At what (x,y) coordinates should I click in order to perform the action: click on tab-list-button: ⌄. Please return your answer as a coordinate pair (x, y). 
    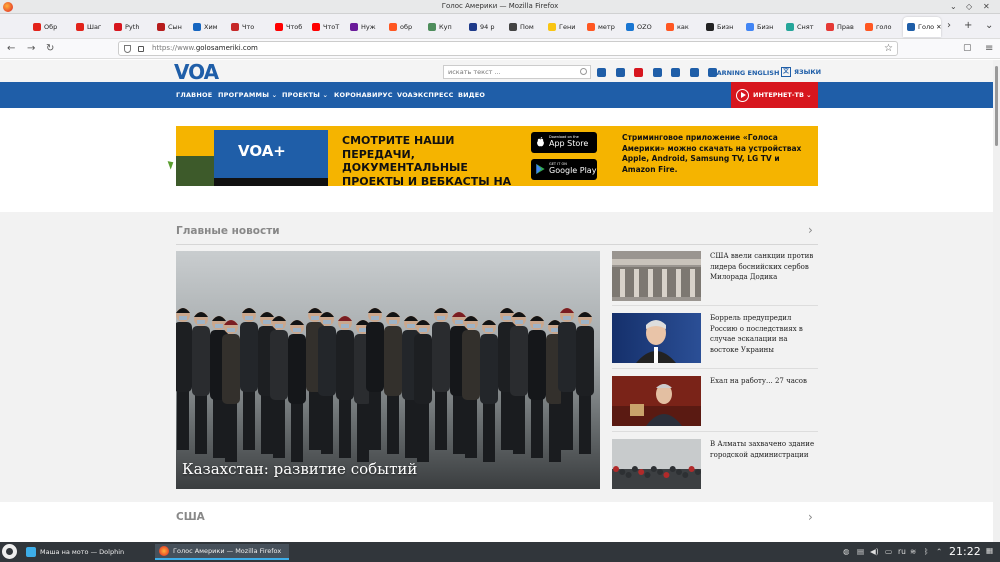
    Looking at the image, I should click on (989, 26).